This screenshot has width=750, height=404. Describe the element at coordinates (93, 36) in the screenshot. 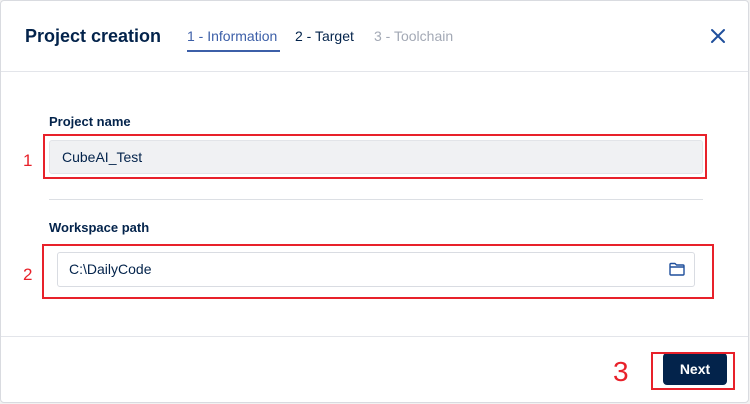

I see `dialog-title: Project creation` at that location.